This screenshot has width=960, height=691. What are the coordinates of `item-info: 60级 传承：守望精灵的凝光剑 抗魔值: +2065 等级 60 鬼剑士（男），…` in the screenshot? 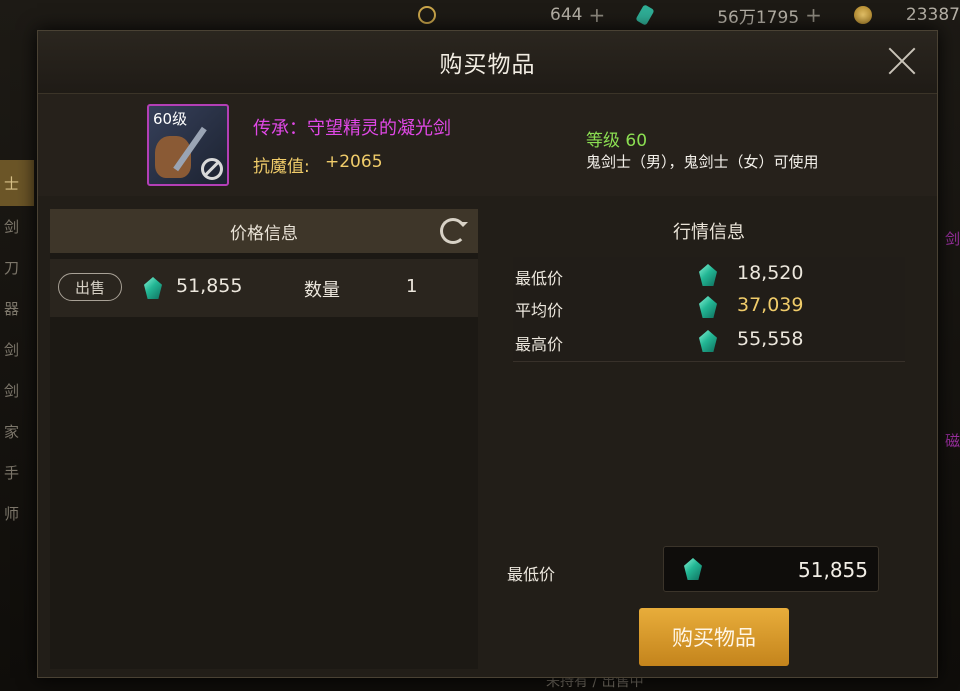 It's located at (487, 145).